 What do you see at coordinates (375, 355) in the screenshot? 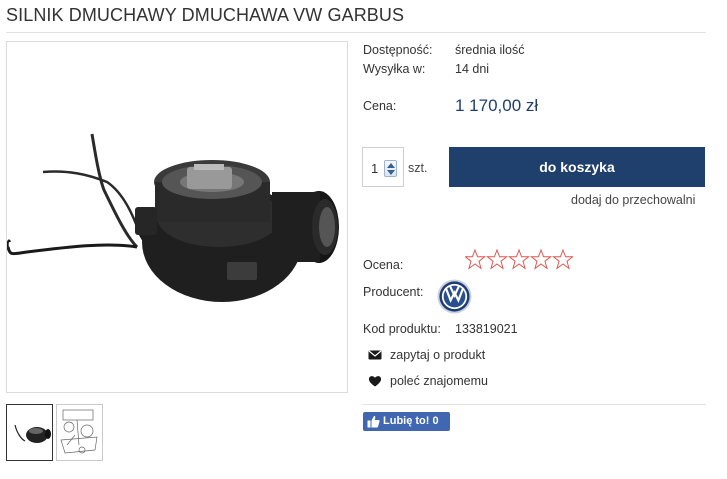
I see `envelope-icon` at bounding box center [375, 355].